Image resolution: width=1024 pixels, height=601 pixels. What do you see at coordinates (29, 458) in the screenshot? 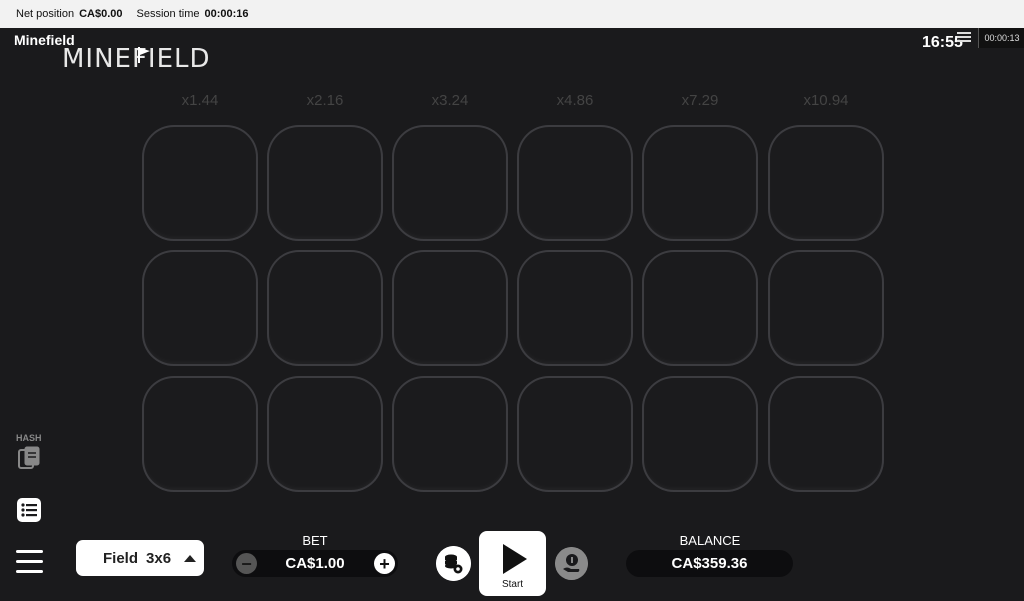
I see `copy-hash-icon` at bounding box center [29, 458].